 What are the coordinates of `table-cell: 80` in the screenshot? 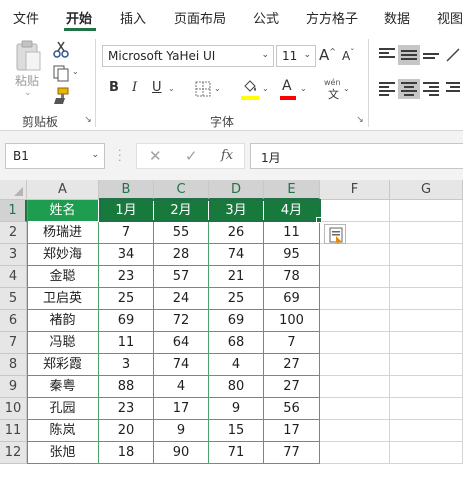 It's located at (236, 387).